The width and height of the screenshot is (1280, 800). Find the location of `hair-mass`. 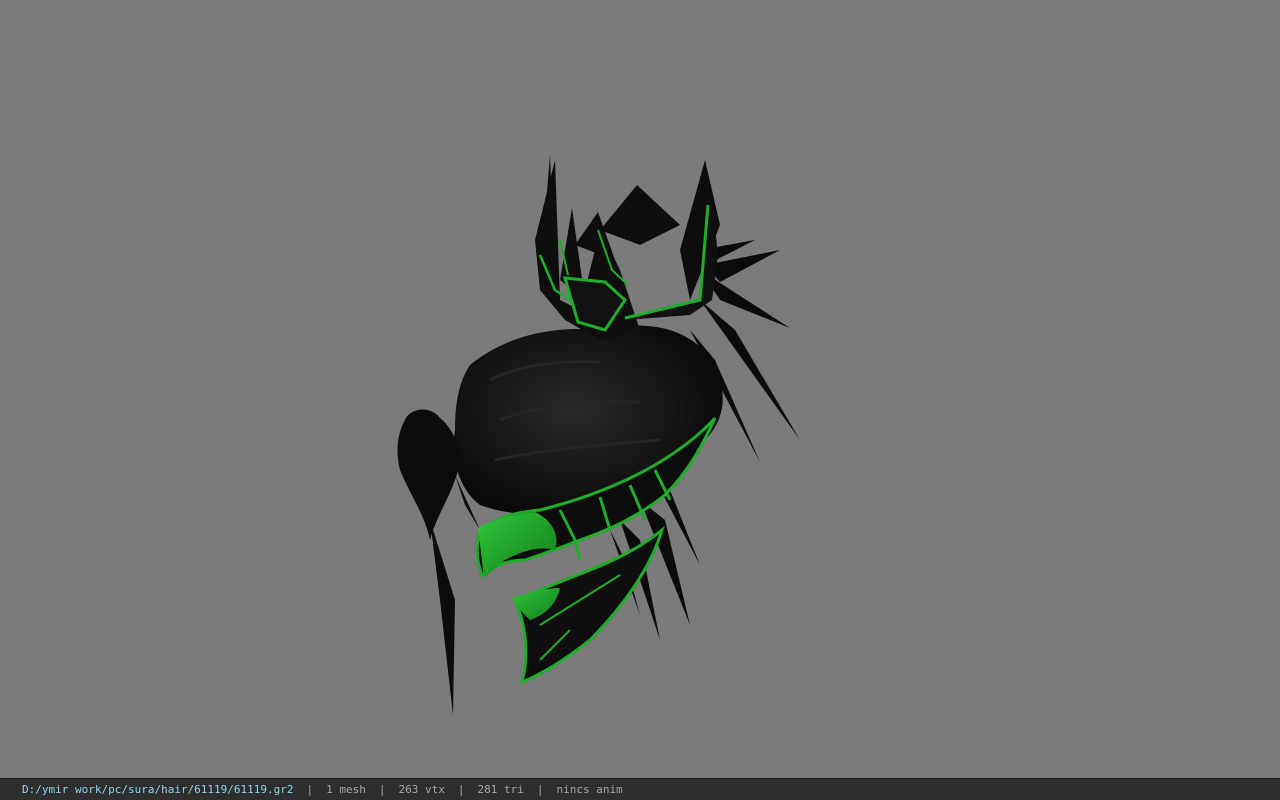

hair-mass is located at coordinates (588, 420).